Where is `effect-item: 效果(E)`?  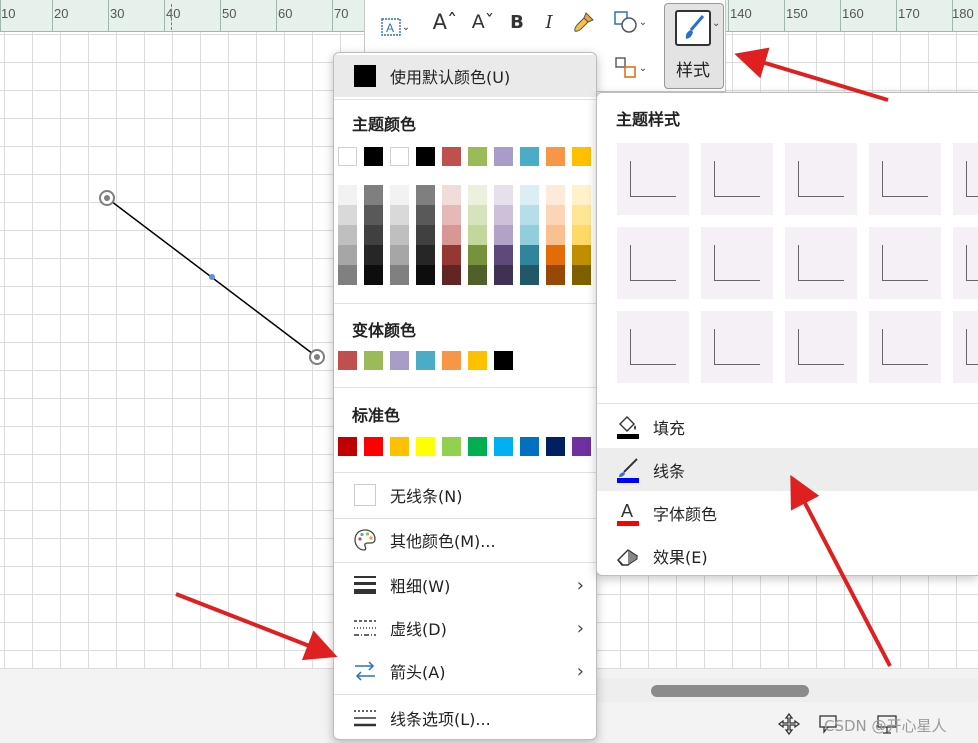
effect-item: 效果(E) is located at coordinates (787, 554).